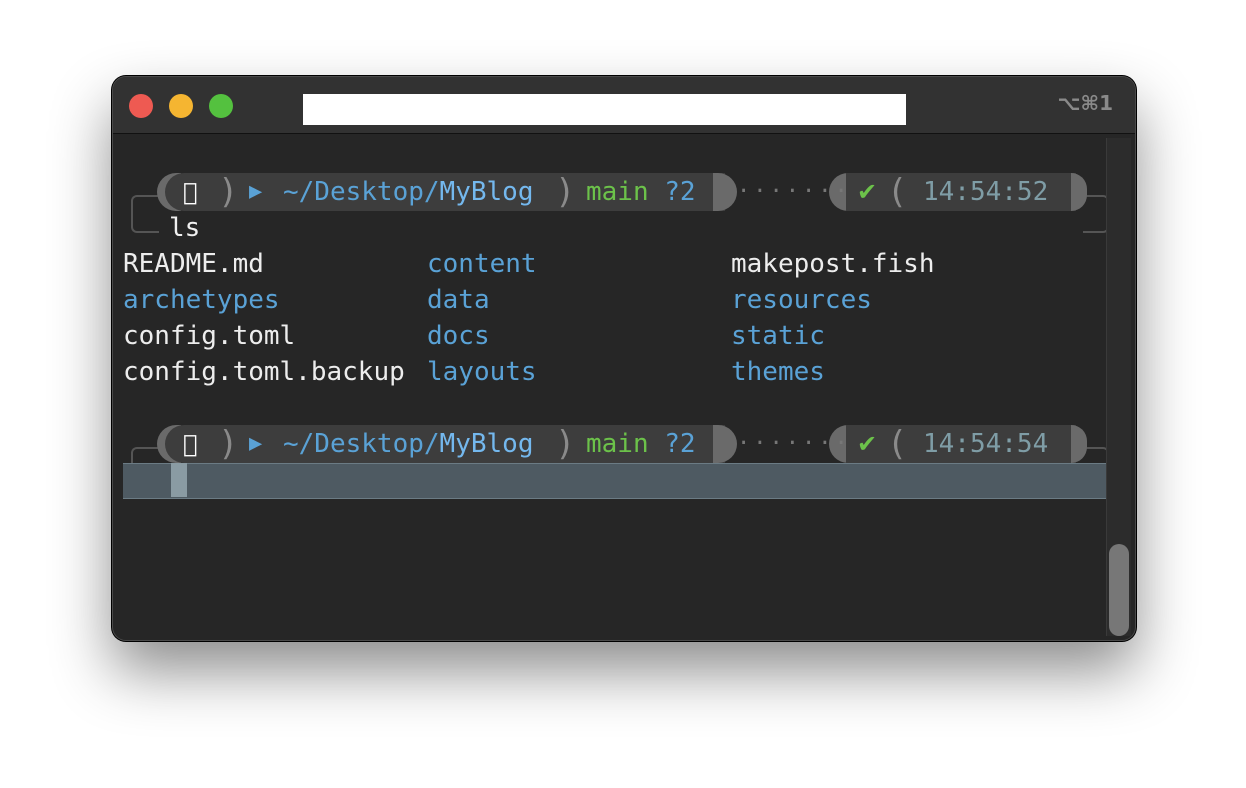 The image size is (1246, 788). I want to click on listing-row: config.toml.backup layouts themes, so click(618, 372).